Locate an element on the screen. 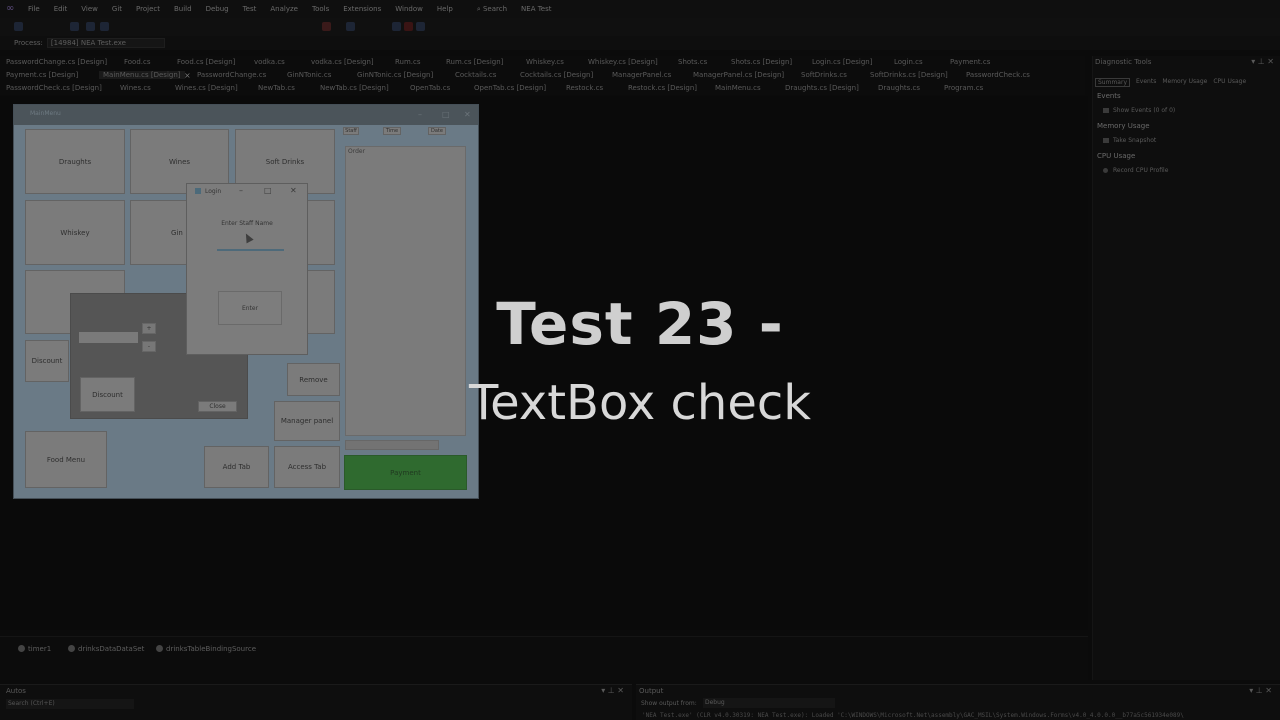 This screenshot has height=720, width=1280. apply-discount-button: Discount is located at coordinates (107, 394).